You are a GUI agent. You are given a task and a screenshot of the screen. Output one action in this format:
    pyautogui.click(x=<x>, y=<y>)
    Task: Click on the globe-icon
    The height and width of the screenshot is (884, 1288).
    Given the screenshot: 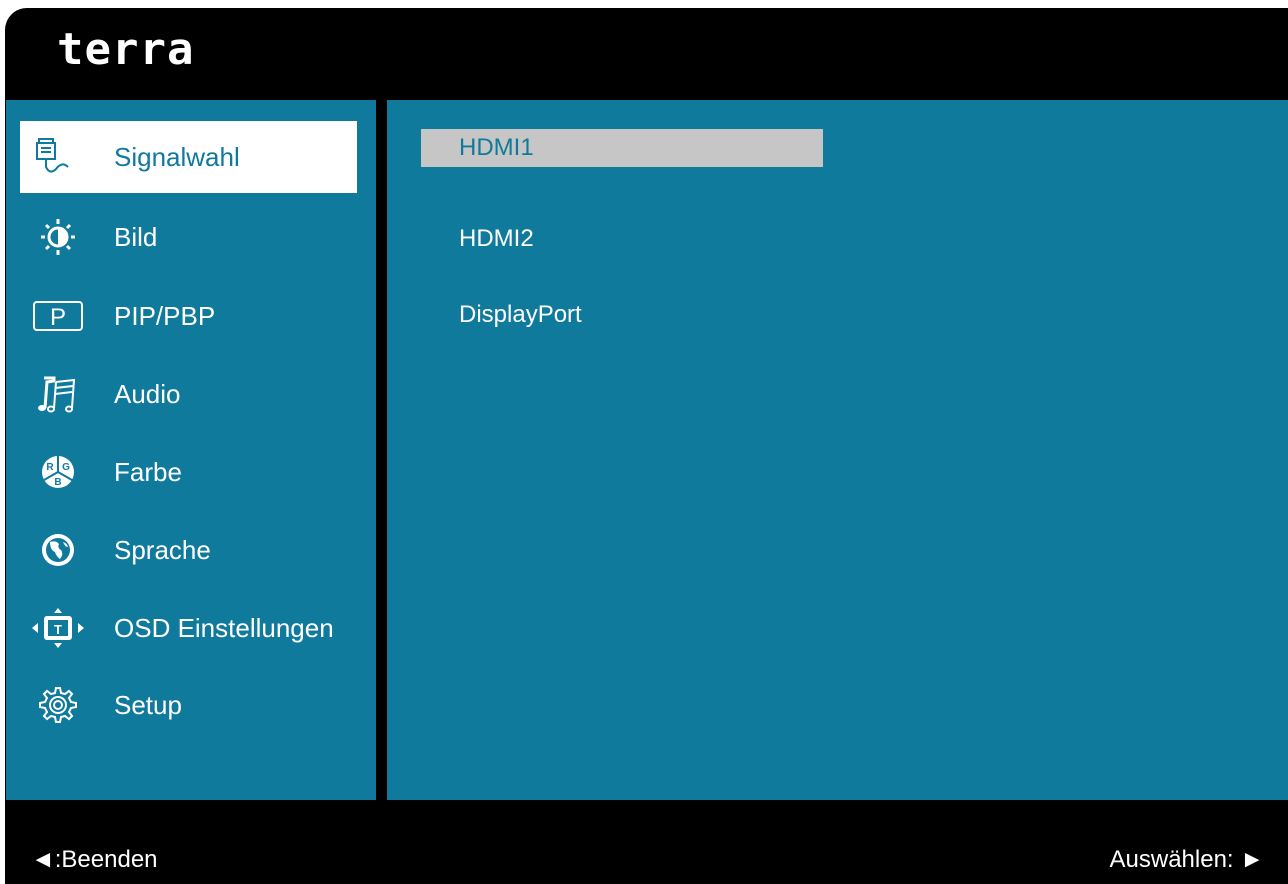 What is the action you would take?
    pyautogui.click(x=58, y=550)
    